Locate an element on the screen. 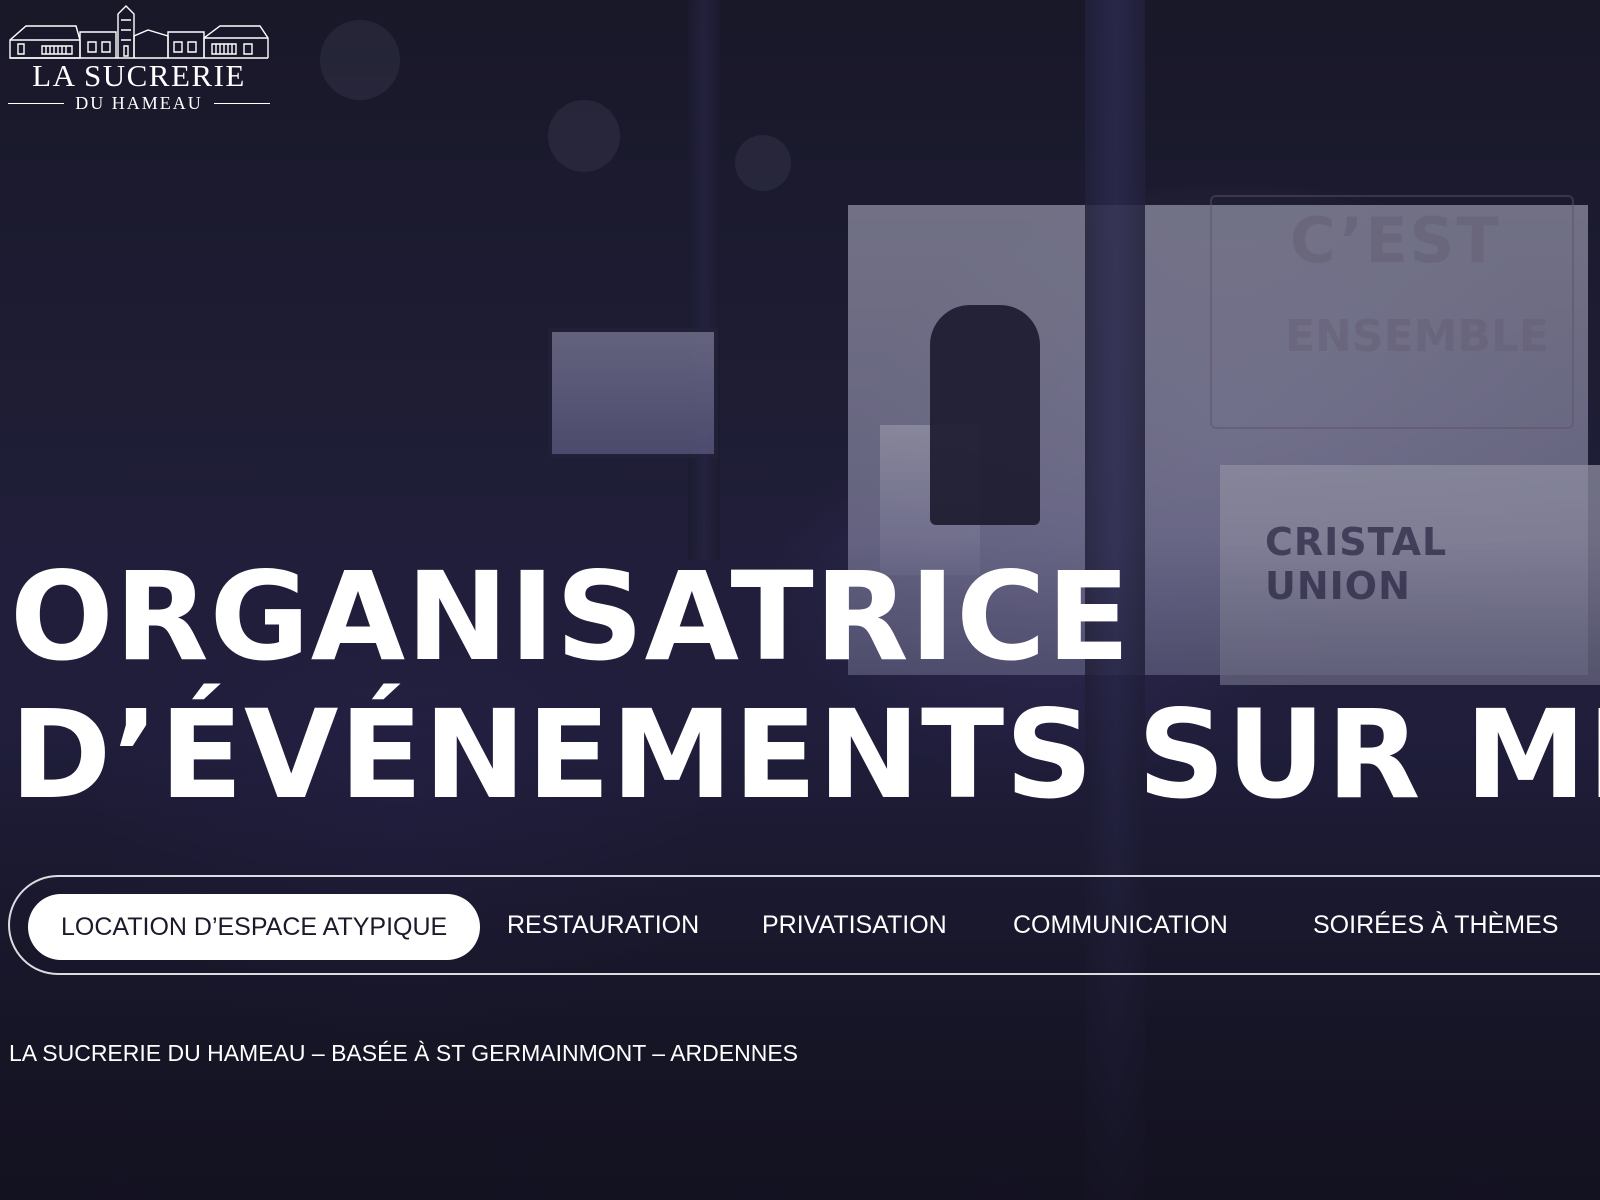  nav-item-privatisation: PRIVATISATION is located at coordinates (854, 925).